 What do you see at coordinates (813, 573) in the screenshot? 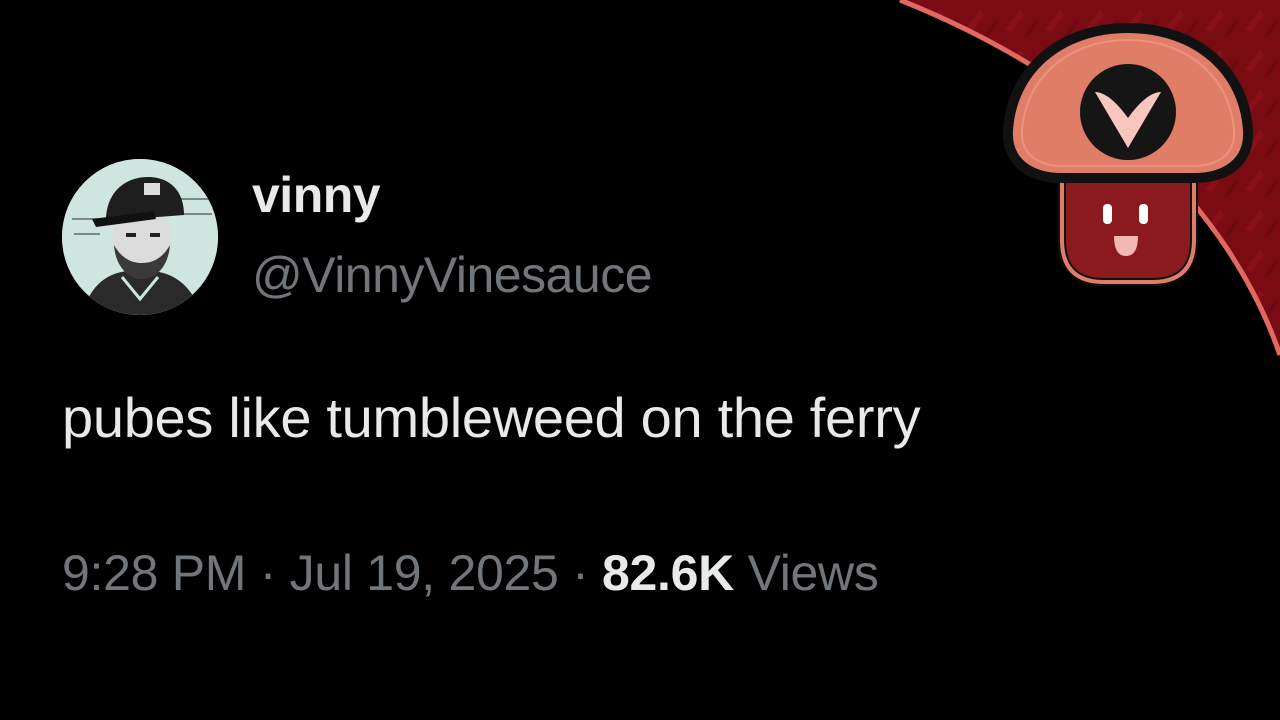
I see `views-label: Views` at bounding box center [813, 573].